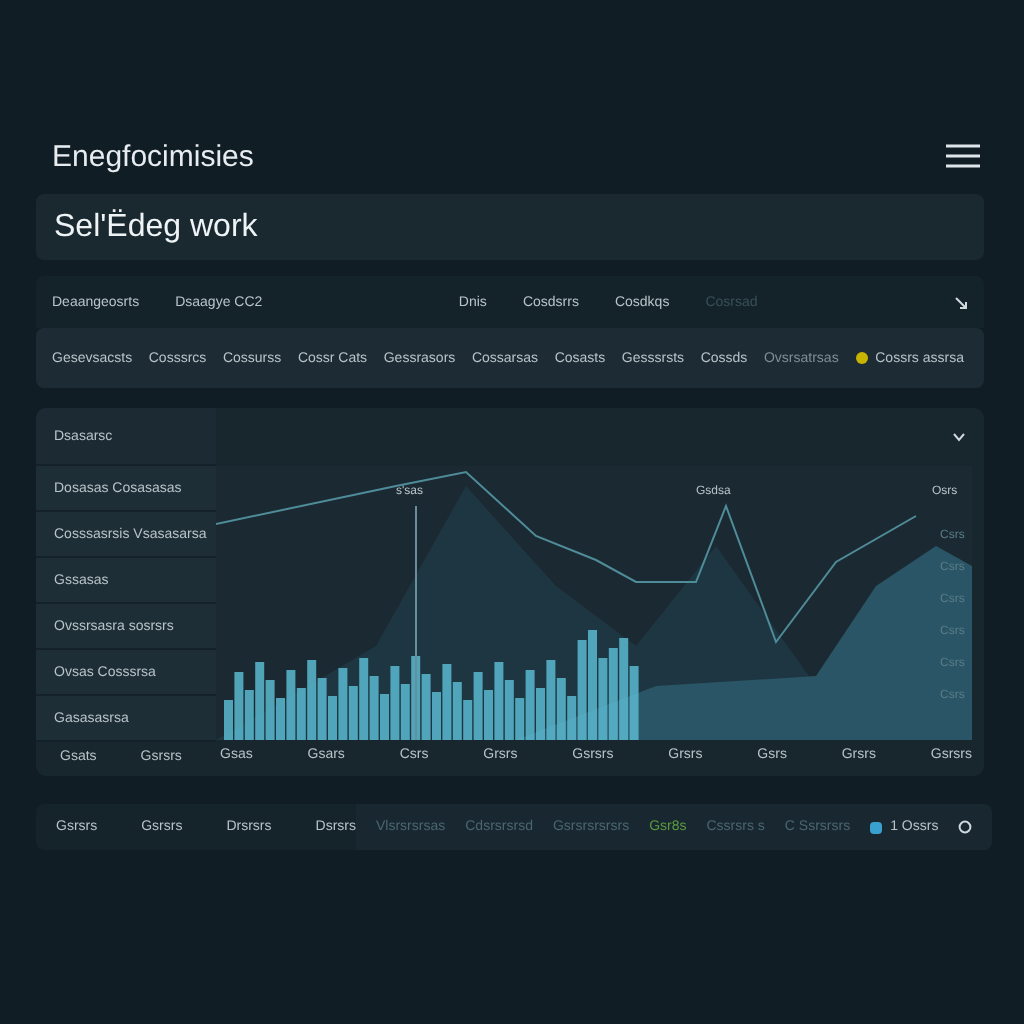 The width and height of the screenshot is (1024, 1024). What do you see at coordinates (959, 437) in the screenshot?
I see `chevron-icon` at bounding box center [959, 437].